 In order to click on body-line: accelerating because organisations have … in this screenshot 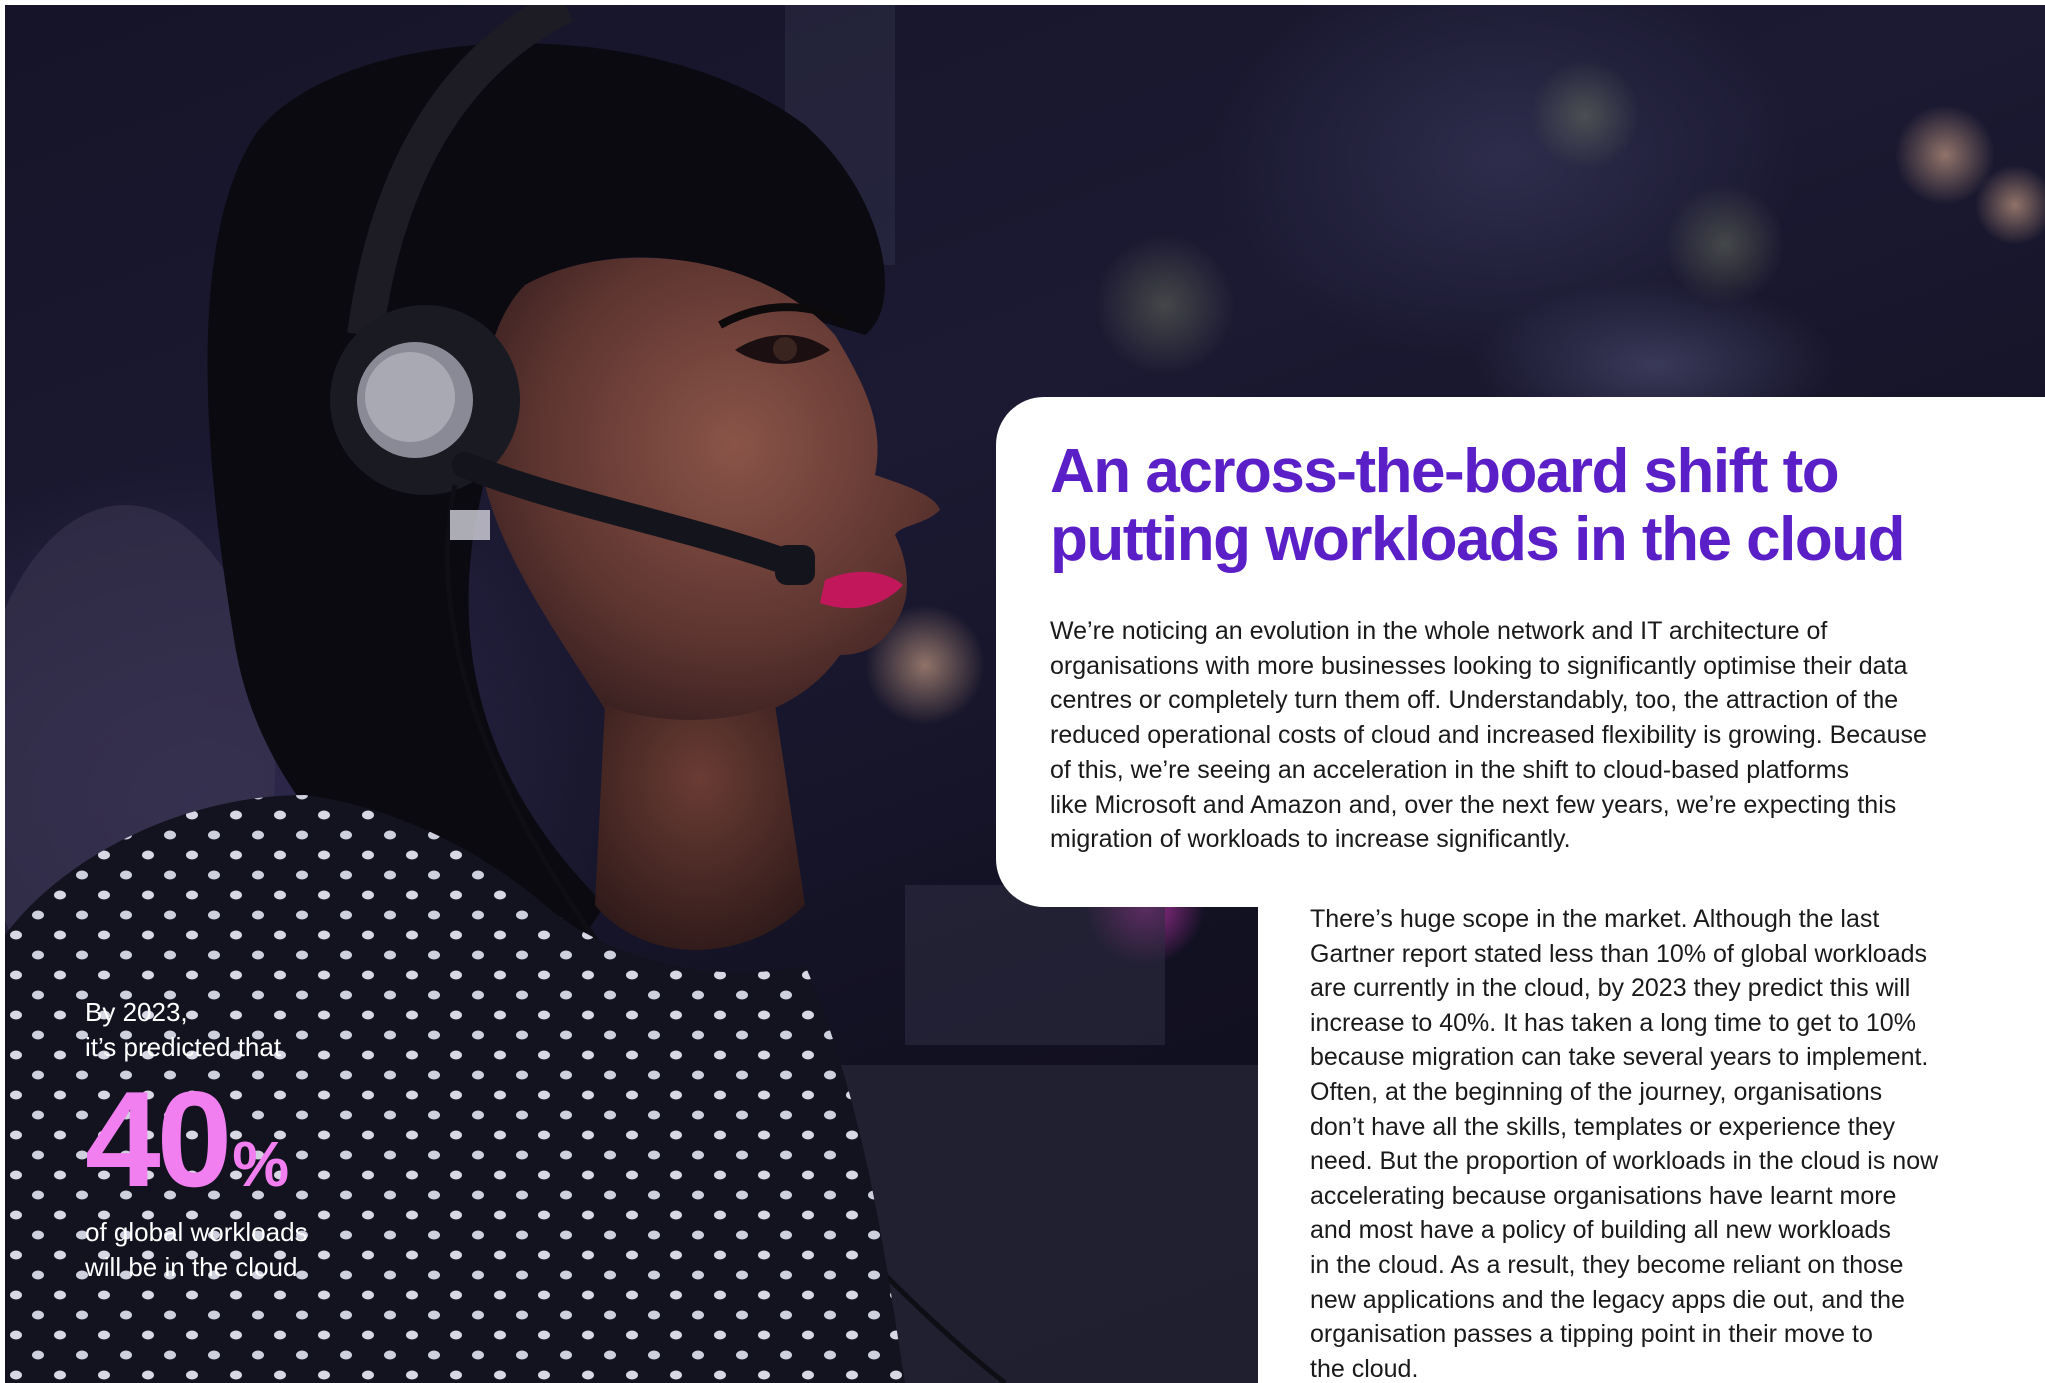, I will do `click(1603, 1195)`.